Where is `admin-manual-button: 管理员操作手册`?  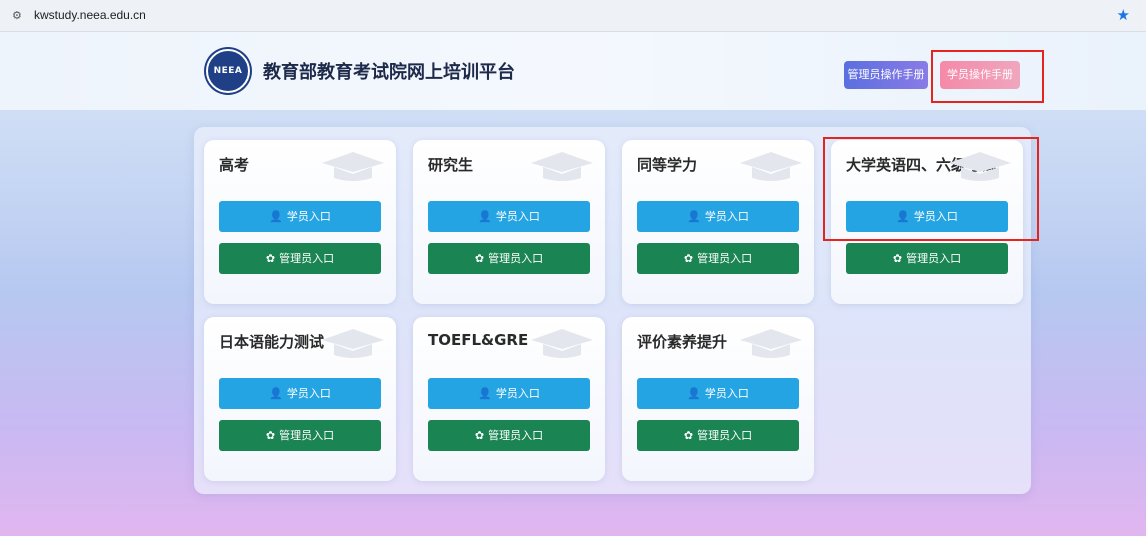 admin-manual-button: 管理员操作手册 is located at coordinates (886, 75).